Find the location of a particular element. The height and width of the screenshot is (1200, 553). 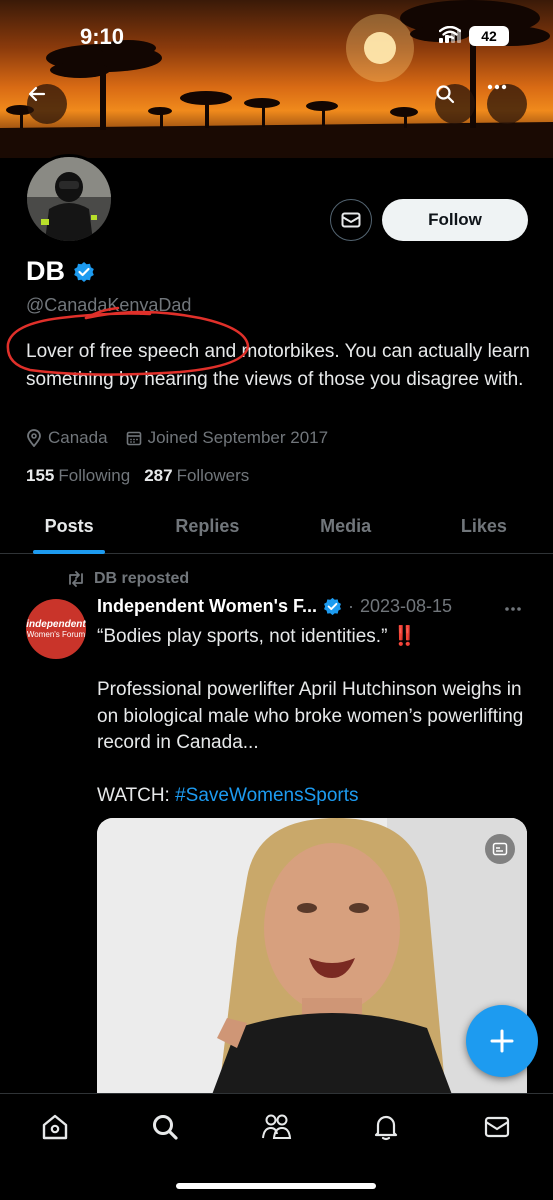

mail-icon is located at coordinates (351, 220).